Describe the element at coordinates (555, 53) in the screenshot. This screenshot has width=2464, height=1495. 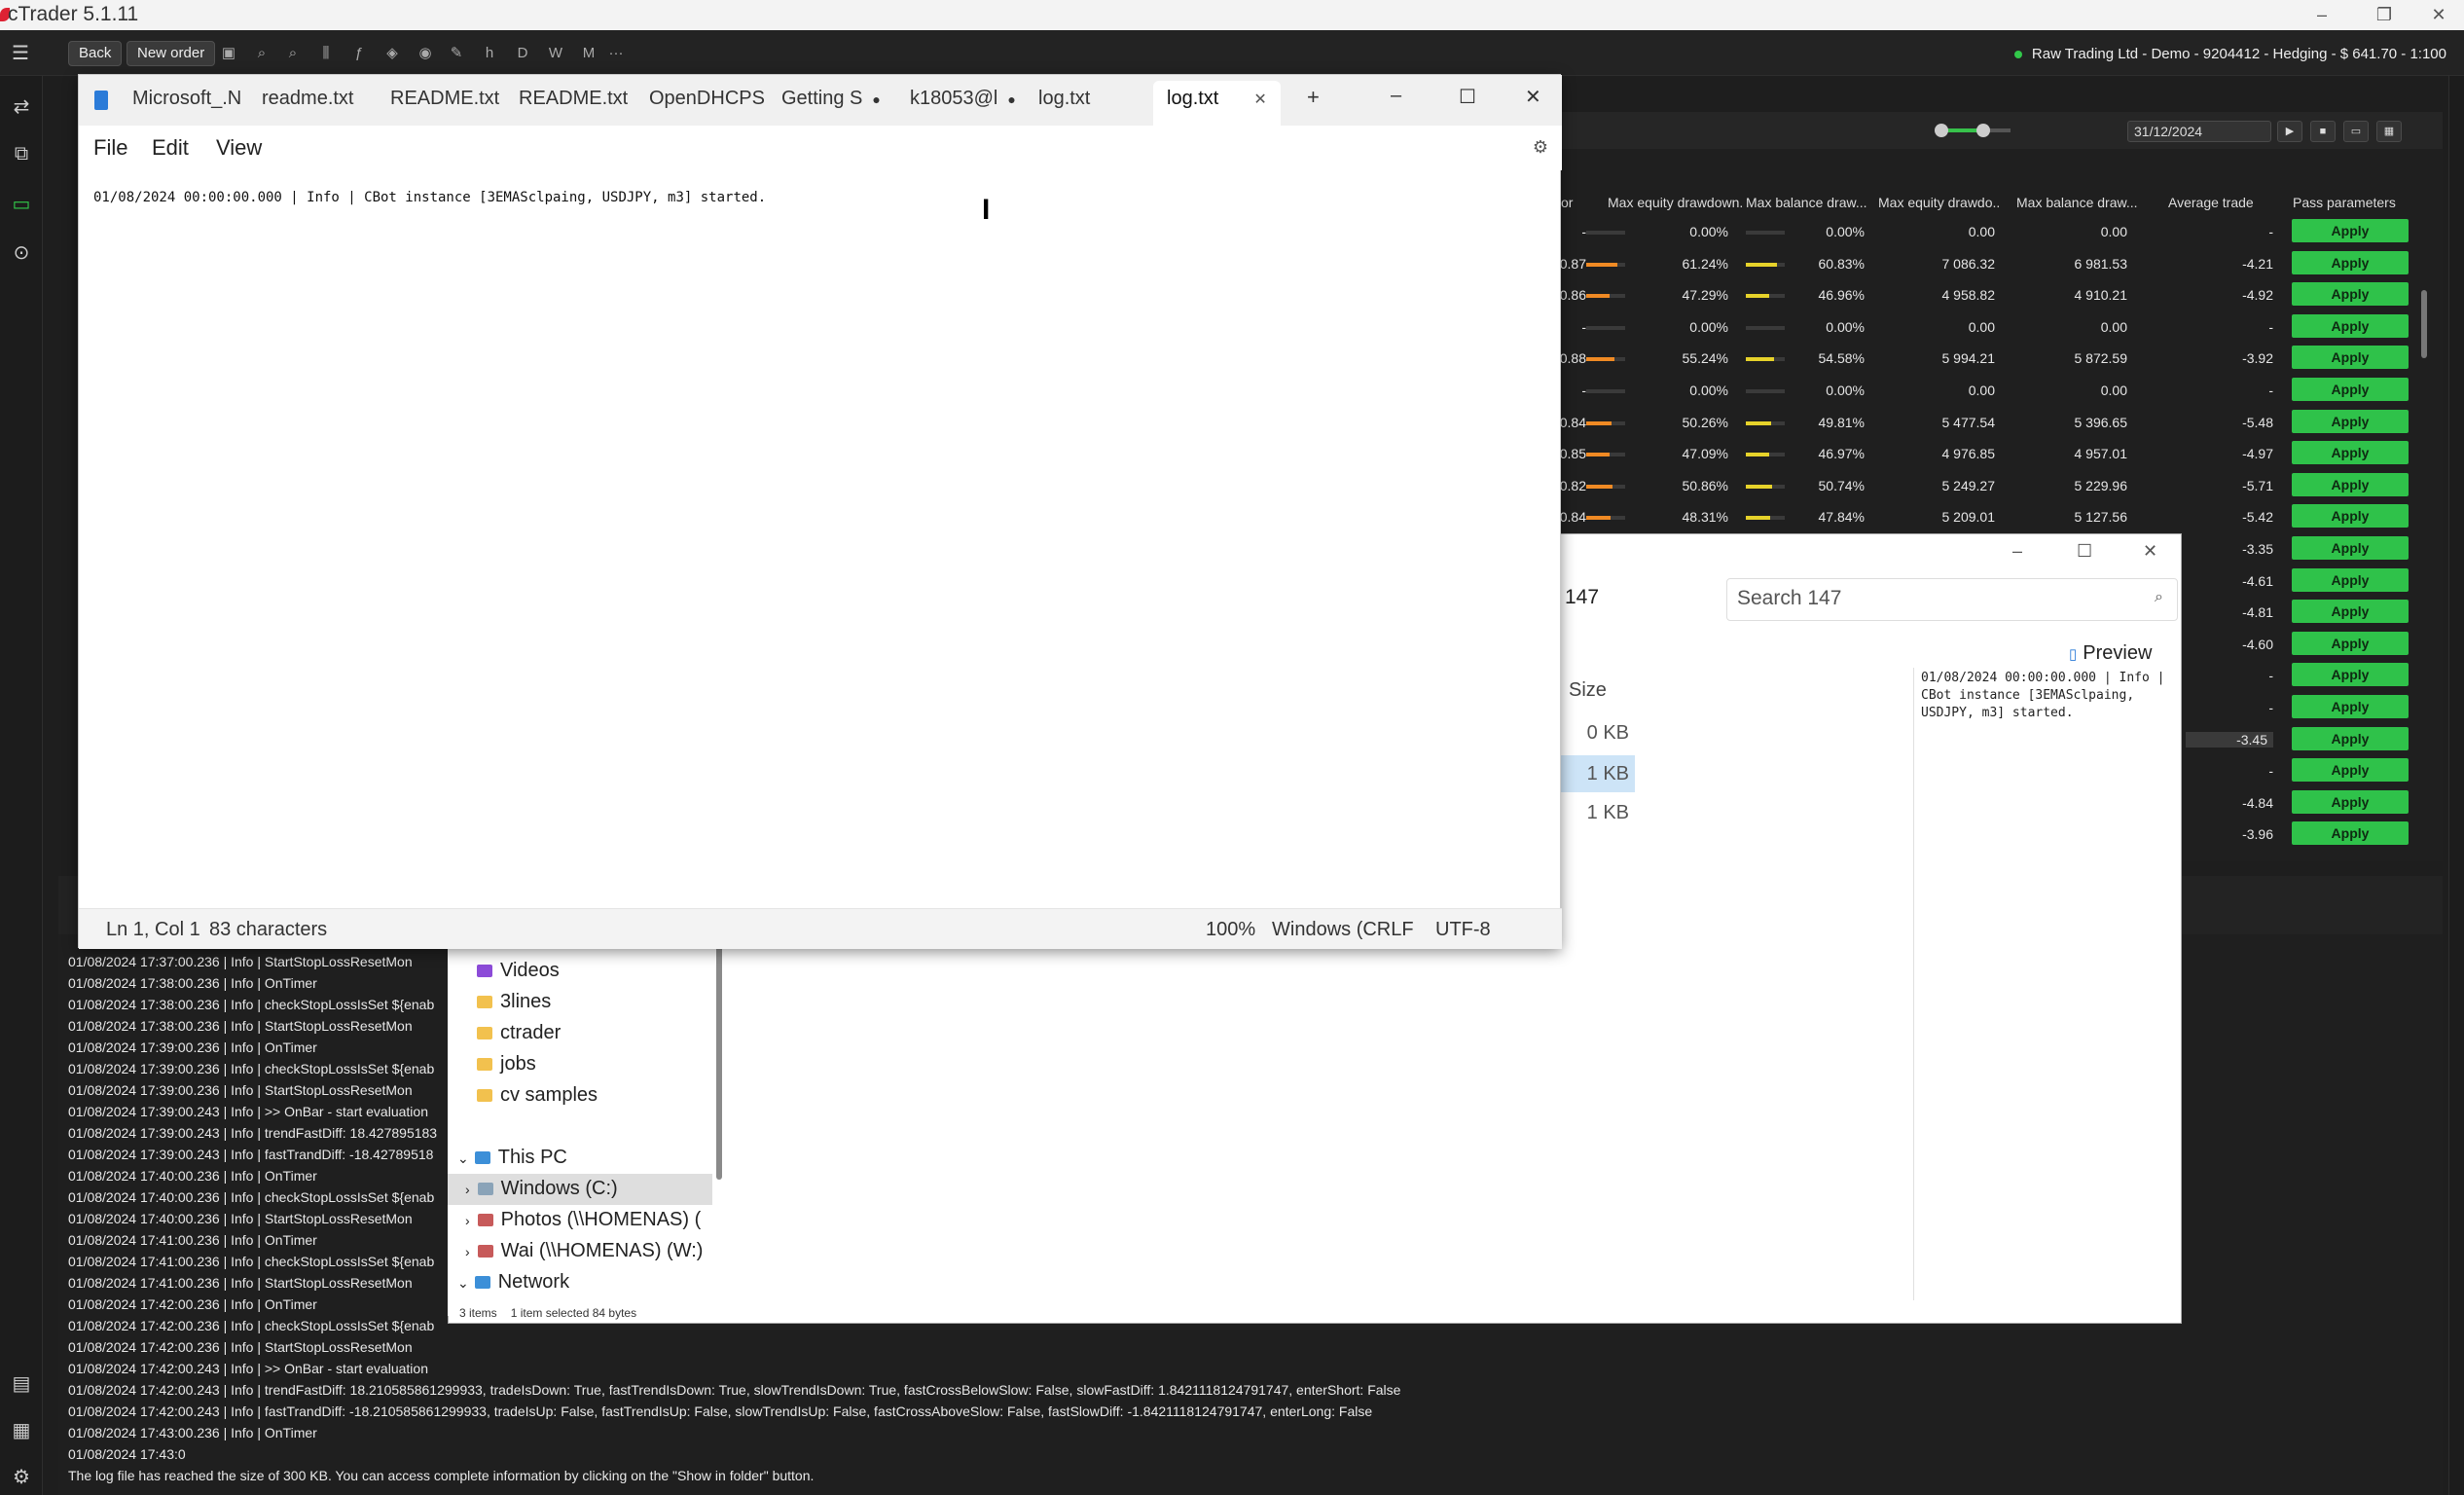
I see `timeframe-w: W` at that location.